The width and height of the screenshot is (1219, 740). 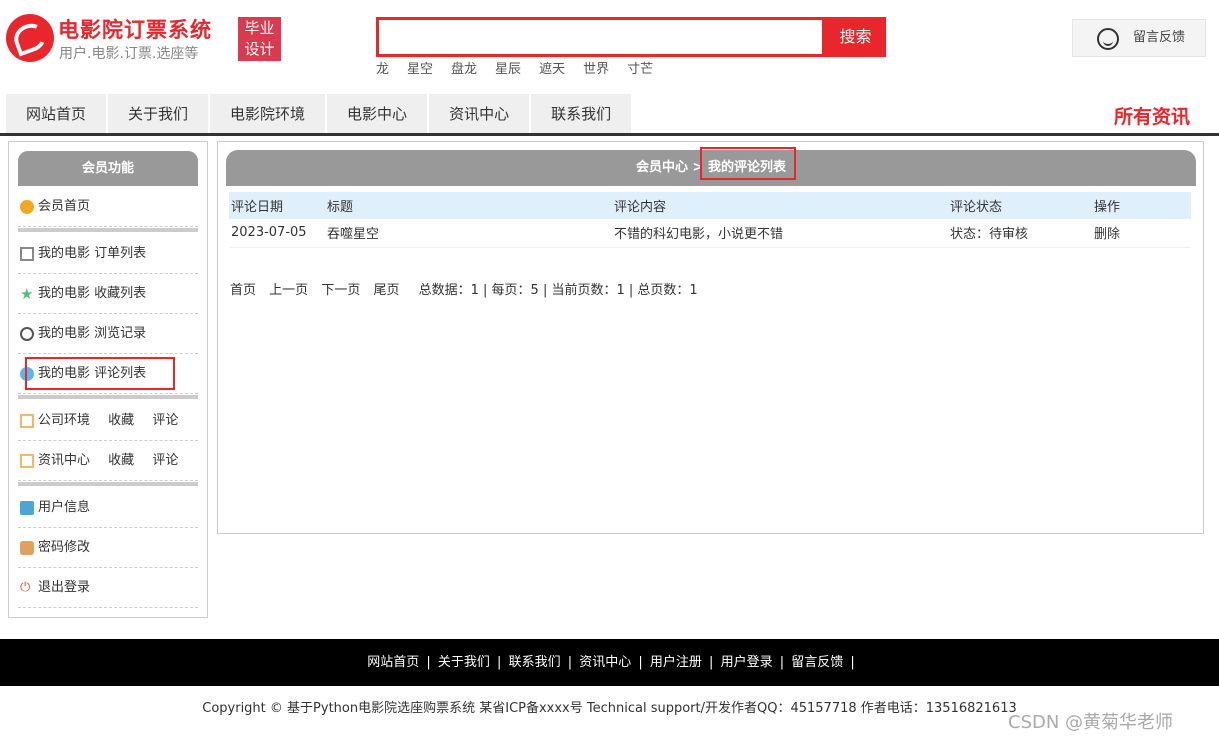 What do you see at coordinates (121, 420) in the screenshot?
I see `env-fav-link: 收藏` at bounding box center [121, 420].